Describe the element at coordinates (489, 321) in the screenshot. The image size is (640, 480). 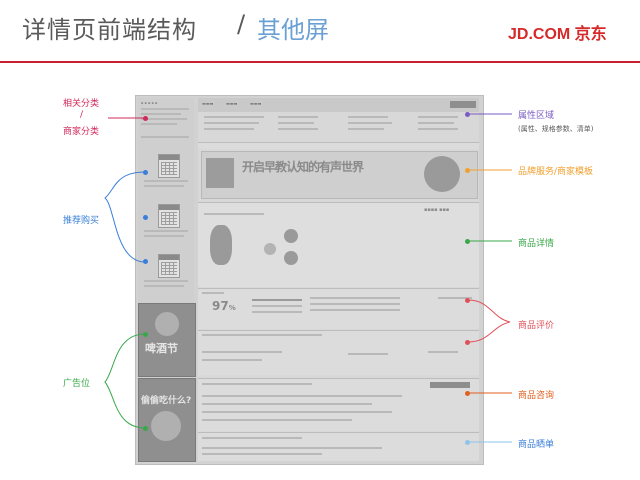
I see `connector-review` at that location.